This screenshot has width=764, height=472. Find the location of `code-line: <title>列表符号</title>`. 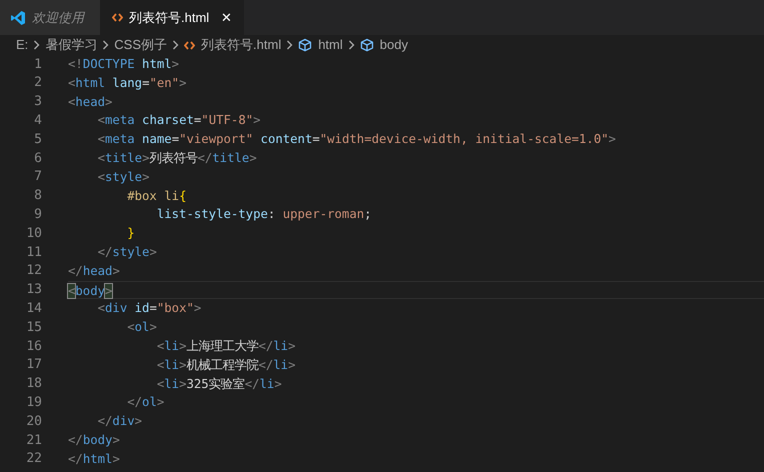

code-line: <title>列表符号</title> is located at coordinates (176, 158).